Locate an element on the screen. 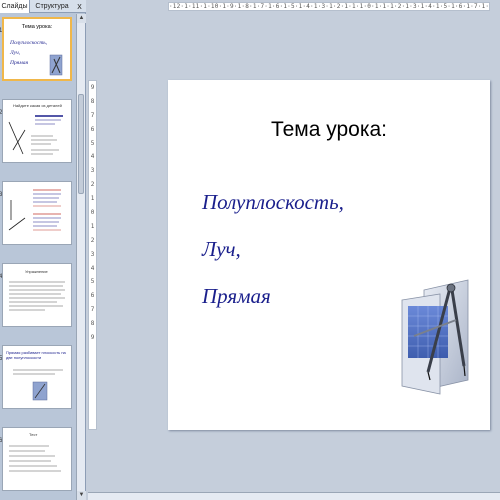 This screenshot has width=500, height=500. slide-thumbnail-1: Тема урока: Полуплоскость, Луч, Прямая is located at coordinates (37, 49).